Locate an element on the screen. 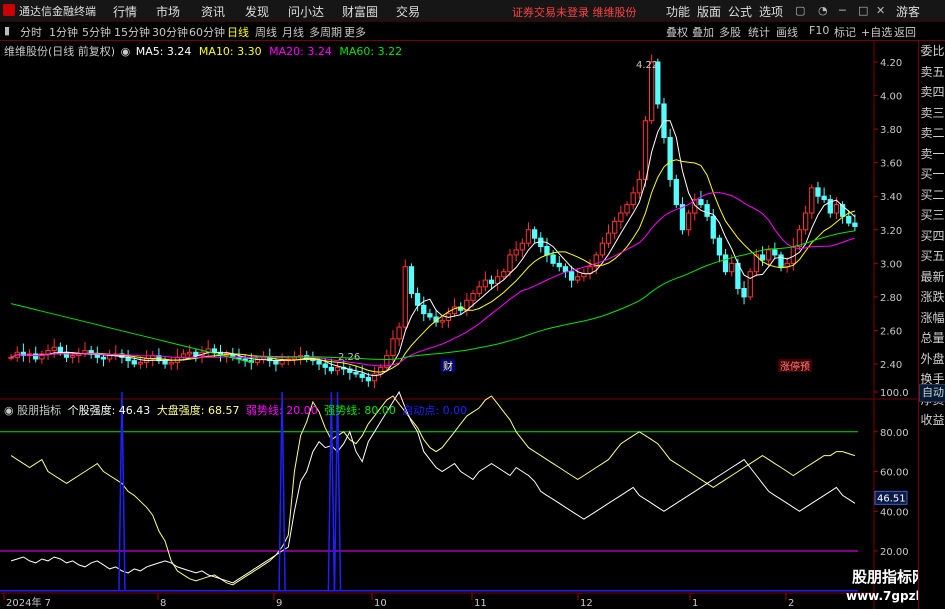 This screenshot has width=945, height=609. sidebar-item-outer: 外盘 is located at coordinates (932, 359).